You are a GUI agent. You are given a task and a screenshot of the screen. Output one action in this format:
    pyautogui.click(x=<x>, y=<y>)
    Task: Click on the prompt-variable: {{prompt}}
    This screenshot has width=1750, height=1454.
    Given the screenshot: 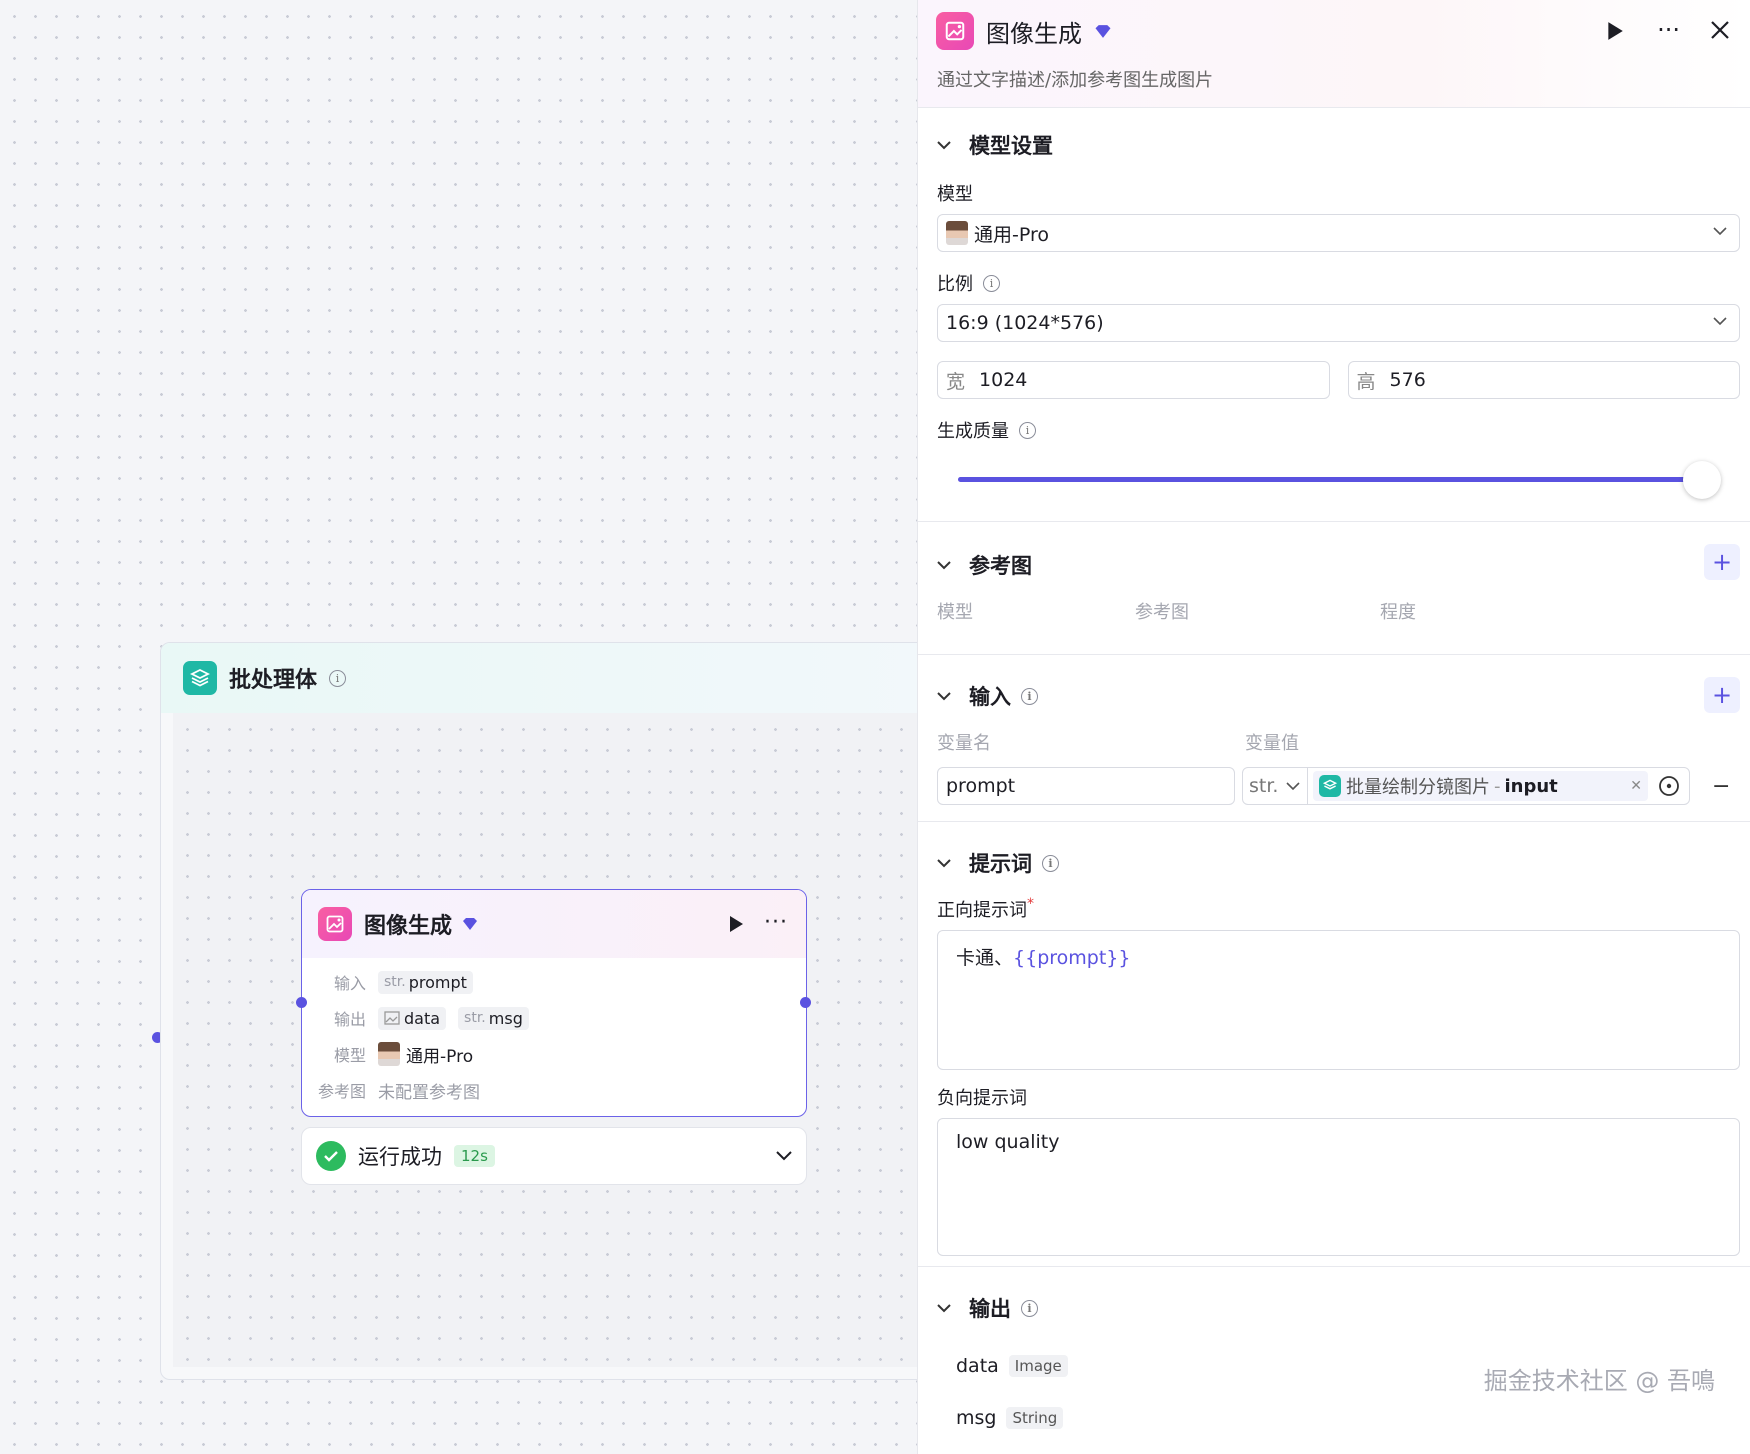 What is the action you would take?
    pyautogui.click(x=1072, y=958)
    